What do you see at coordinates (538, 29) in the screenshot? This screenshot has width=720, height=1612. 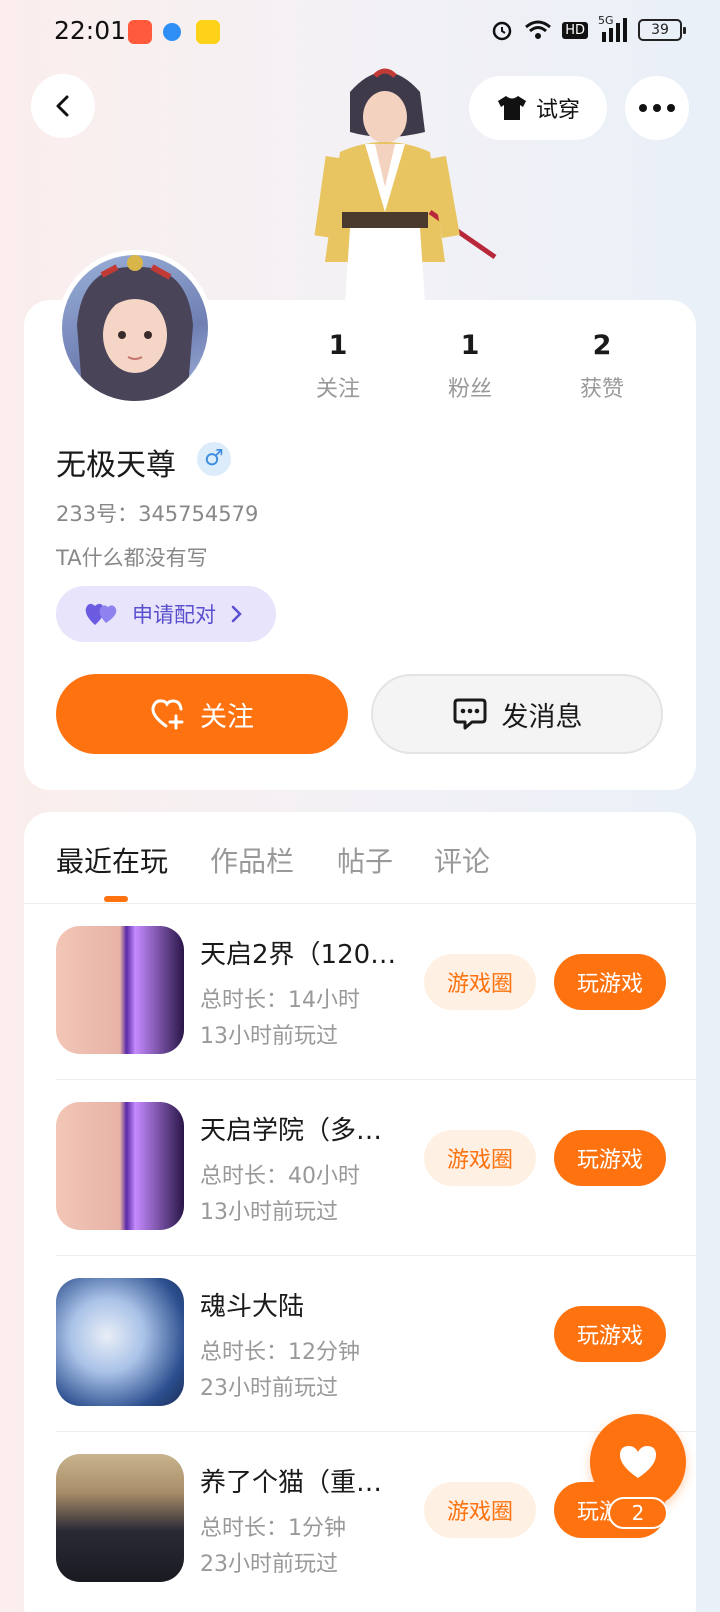 I see `wifi-icon` at bounding box center [538, 29].